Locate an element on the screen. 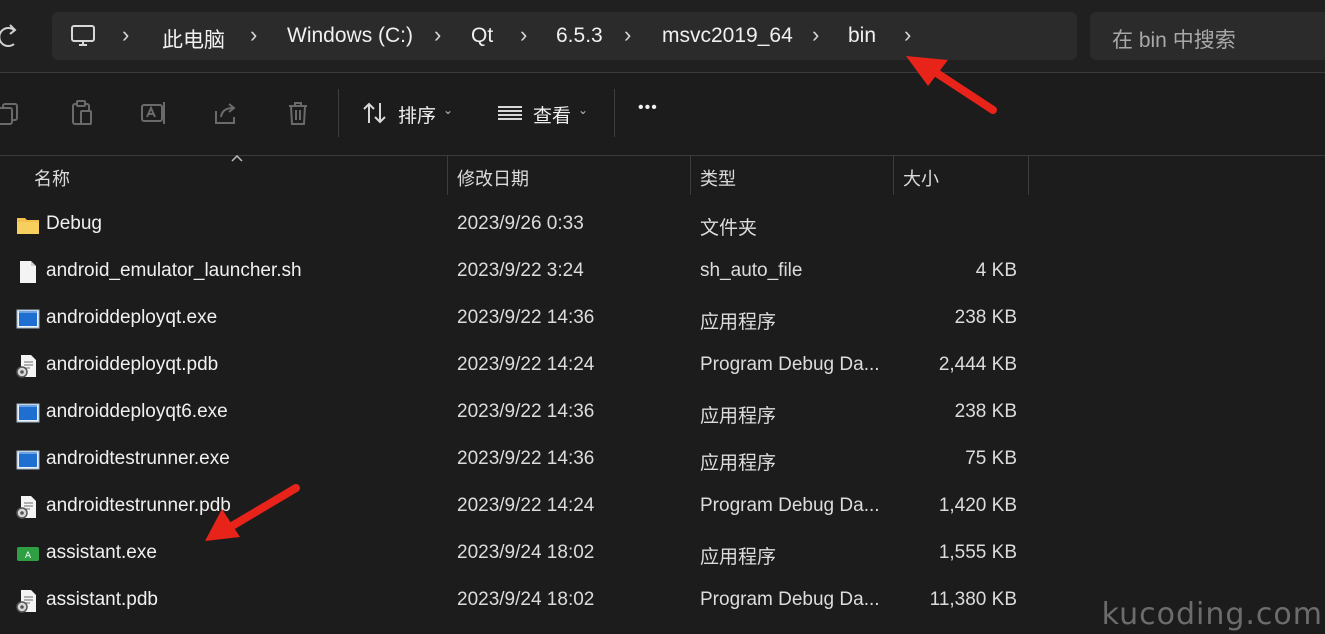 This screenshot has width=1325, height=634. file-size: 2,444 KB is located at coordinates (977, 364).